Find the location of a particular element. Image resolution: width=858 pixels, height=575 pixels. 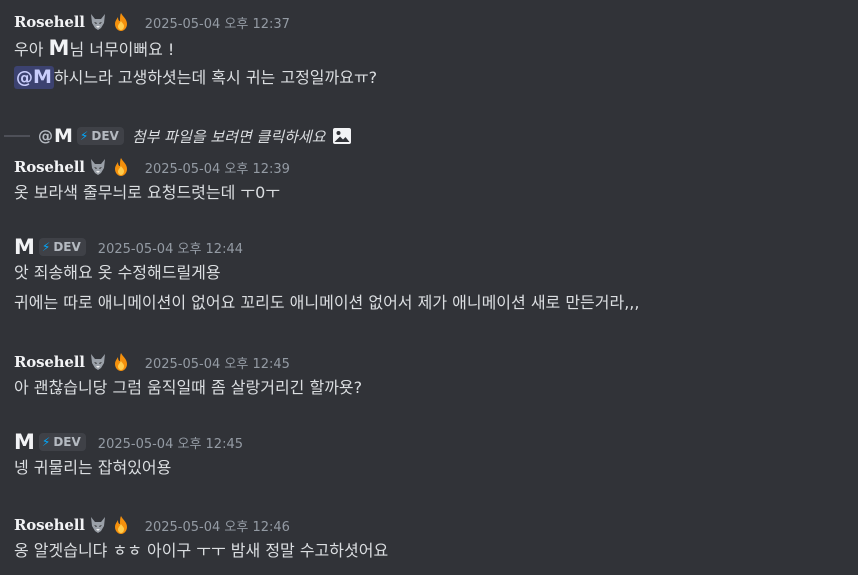

message-text: 넹 귀물리는 잡혀있어용 is located at coordinates (93, 467).